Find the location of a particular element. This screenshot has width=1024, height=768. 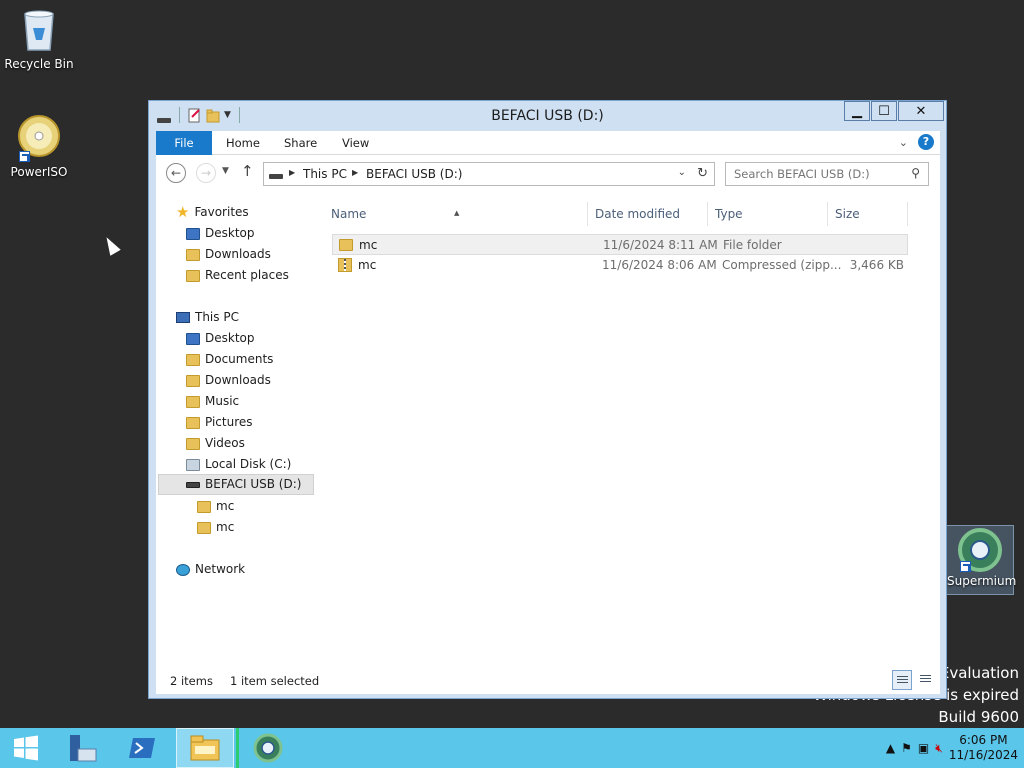

usb-drive-icon is located at coordinates (193, 484).